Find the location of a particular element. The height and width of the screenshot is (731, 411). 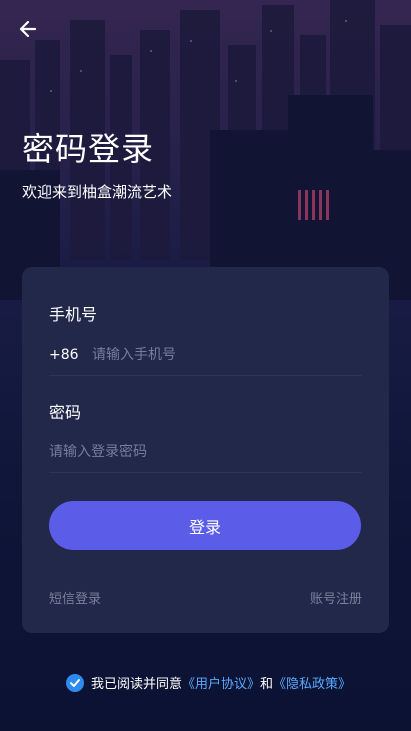

agreement-conjunction: 和 is located at coordinates (267, 684).